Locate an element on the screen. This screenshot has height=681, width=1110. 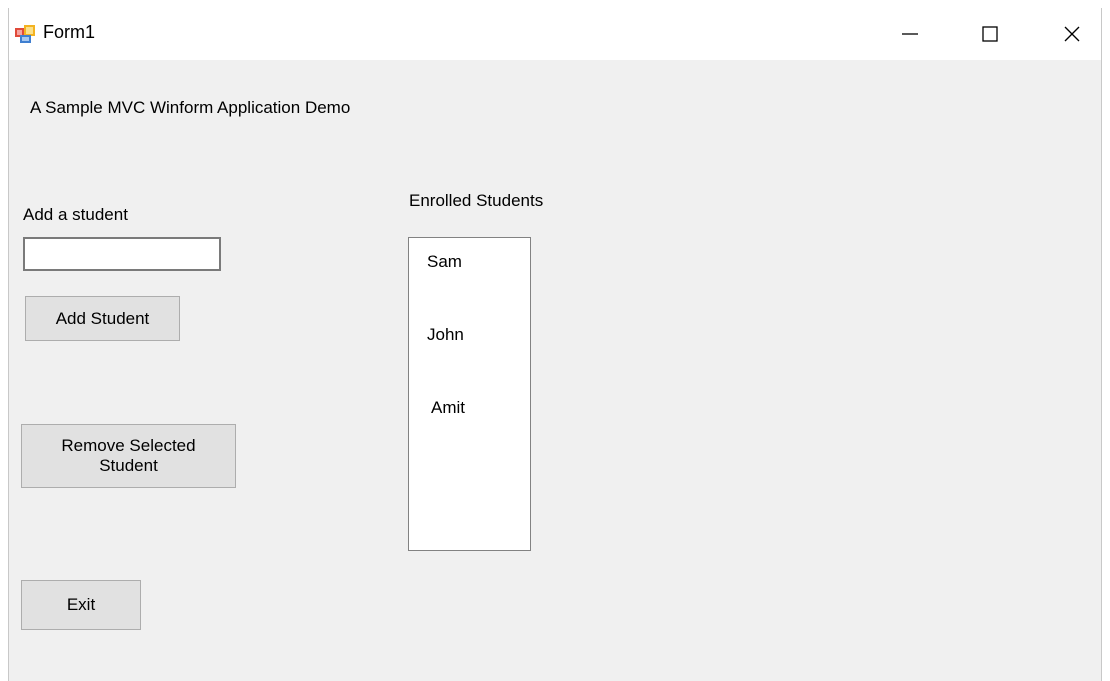
window-title: Form1 is located at coordinates (69, 32).